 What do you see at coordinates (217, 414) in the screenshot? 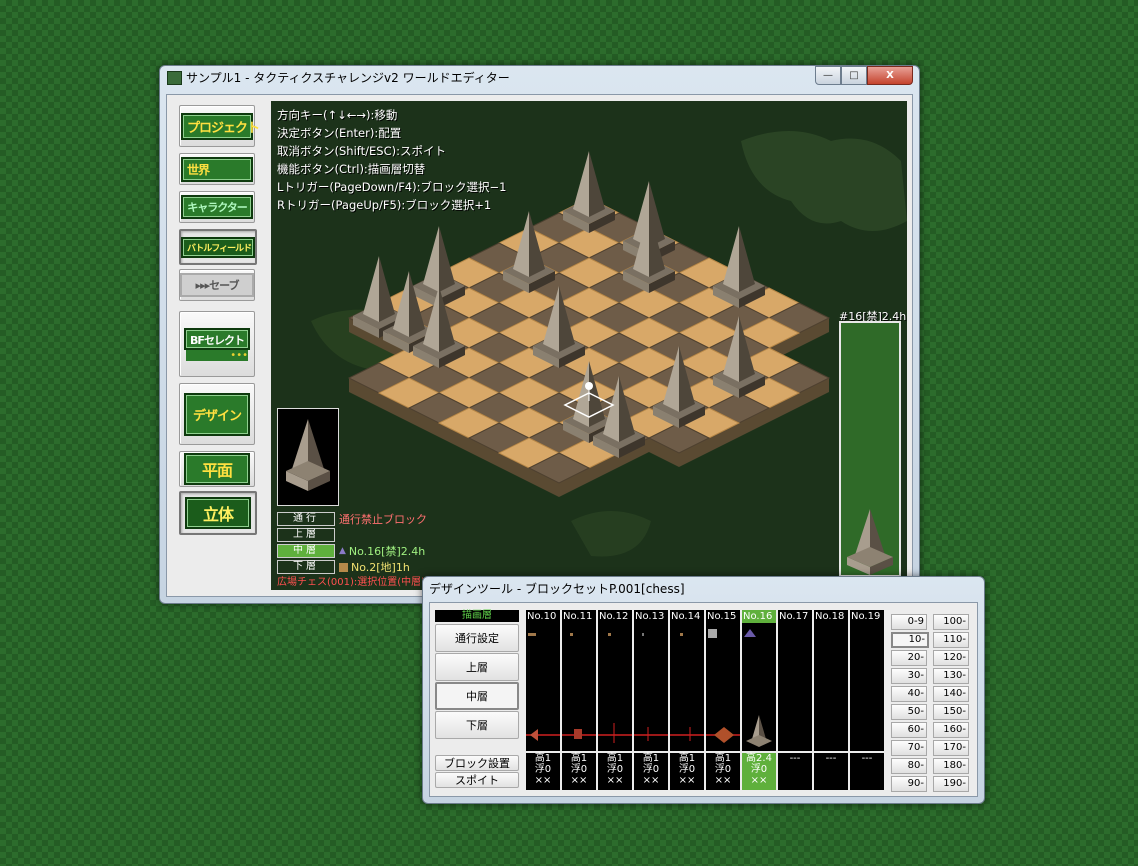
I see `design-button: デザイン` at bounding box center [217, 414].